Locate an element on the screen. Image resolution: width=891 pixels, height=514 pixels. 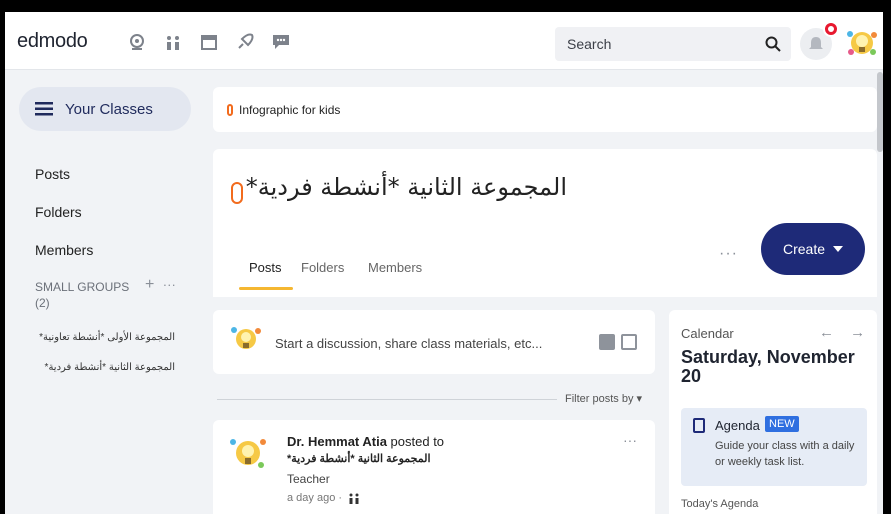
your-classes-button: Your Classes is located at coordinates (105, 109).